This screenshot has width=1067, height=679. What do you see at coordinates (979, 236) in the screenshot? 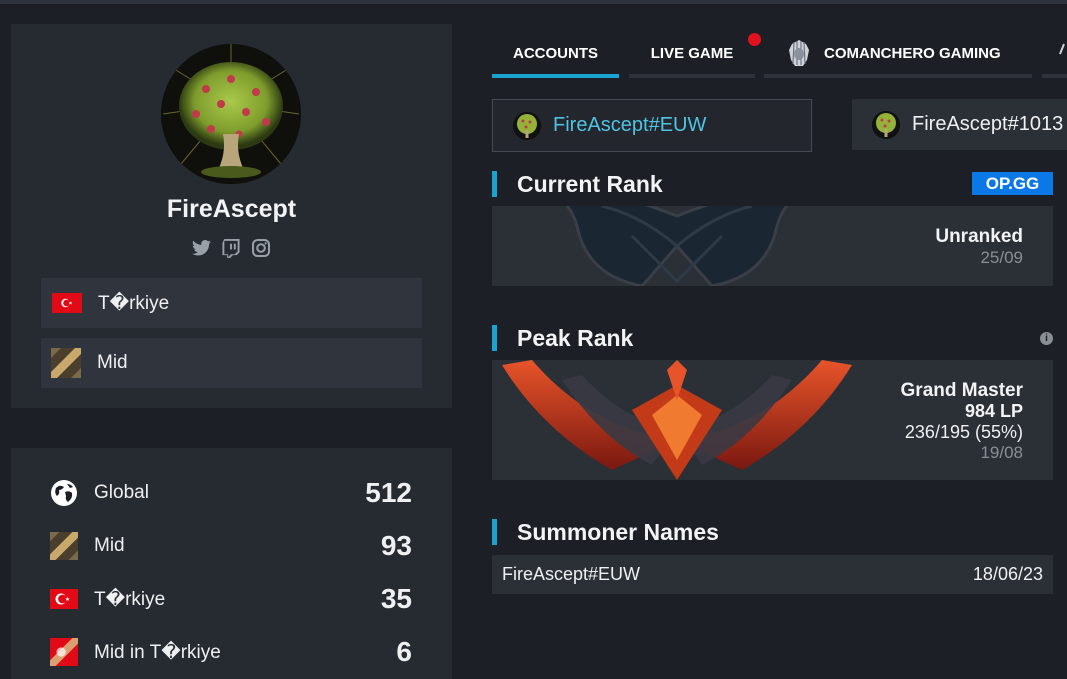
I see `current-rank-tier: Unranked` at bounding box center [979, 236].